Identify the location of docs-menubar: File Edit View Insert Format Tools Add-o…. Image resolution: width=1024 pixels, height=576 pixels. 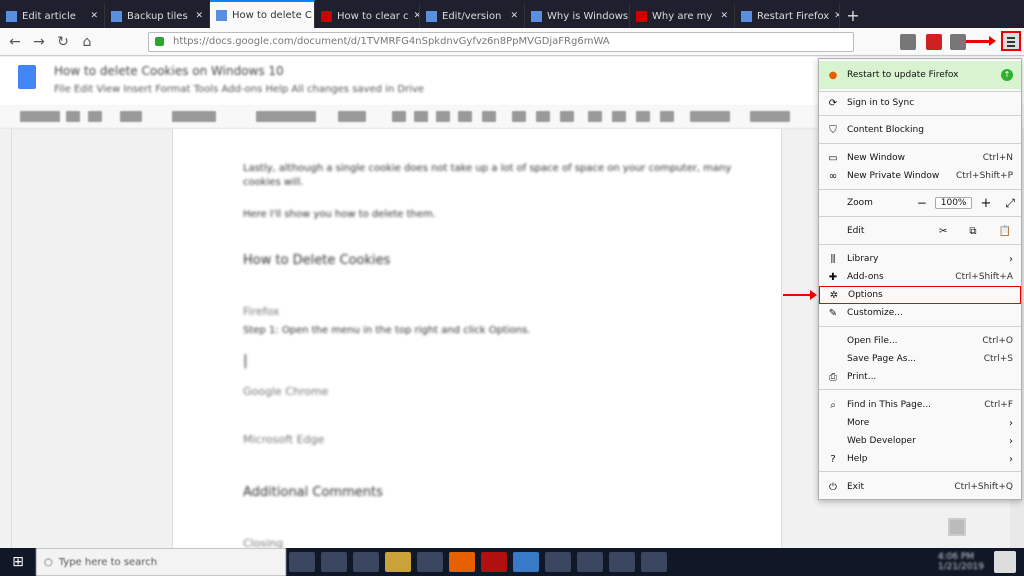
(239, 89).